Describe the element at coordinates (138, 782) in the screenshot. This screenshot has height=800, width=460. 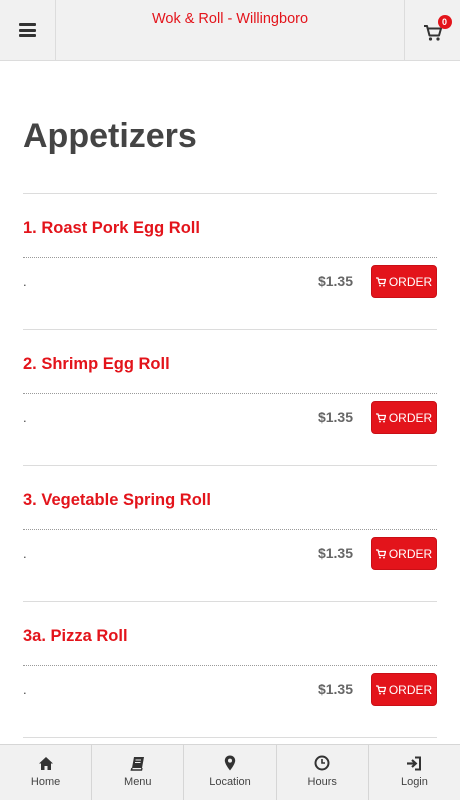
I see `nav-label: Menu` at that location.